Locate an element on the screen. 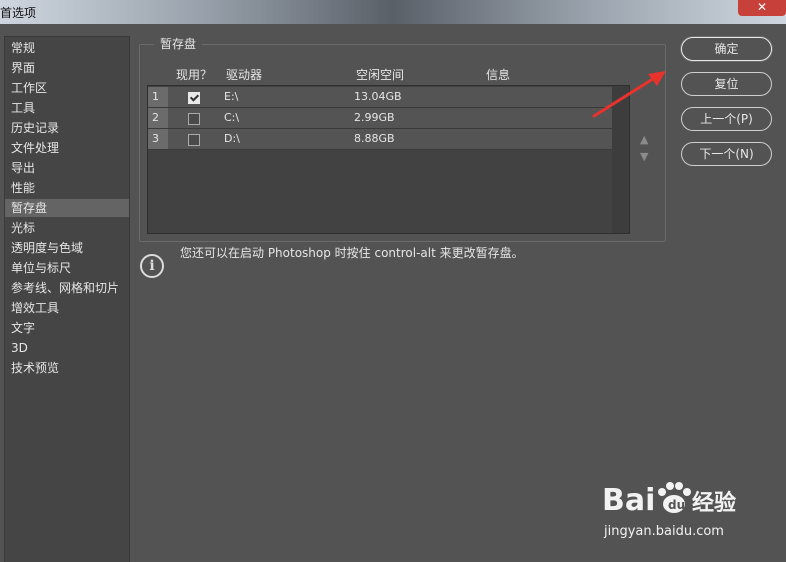 This screenshot has width=786, height=562. reset-button: 复位 is located at coordinates (726, 84).